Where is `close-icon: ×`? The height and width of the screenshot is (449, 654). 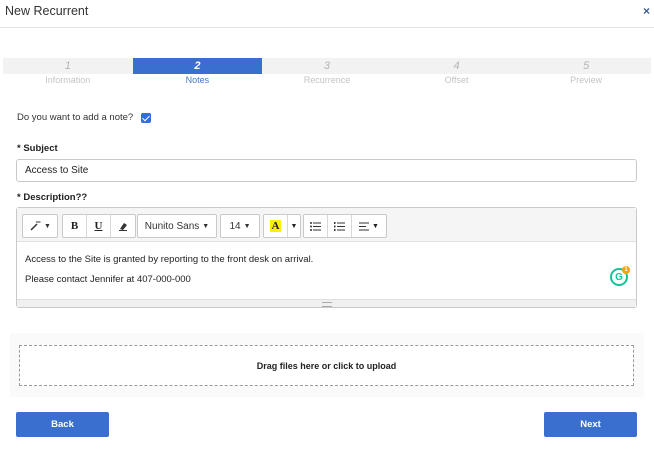 close-icon: × is located at coordinates (646, 11).